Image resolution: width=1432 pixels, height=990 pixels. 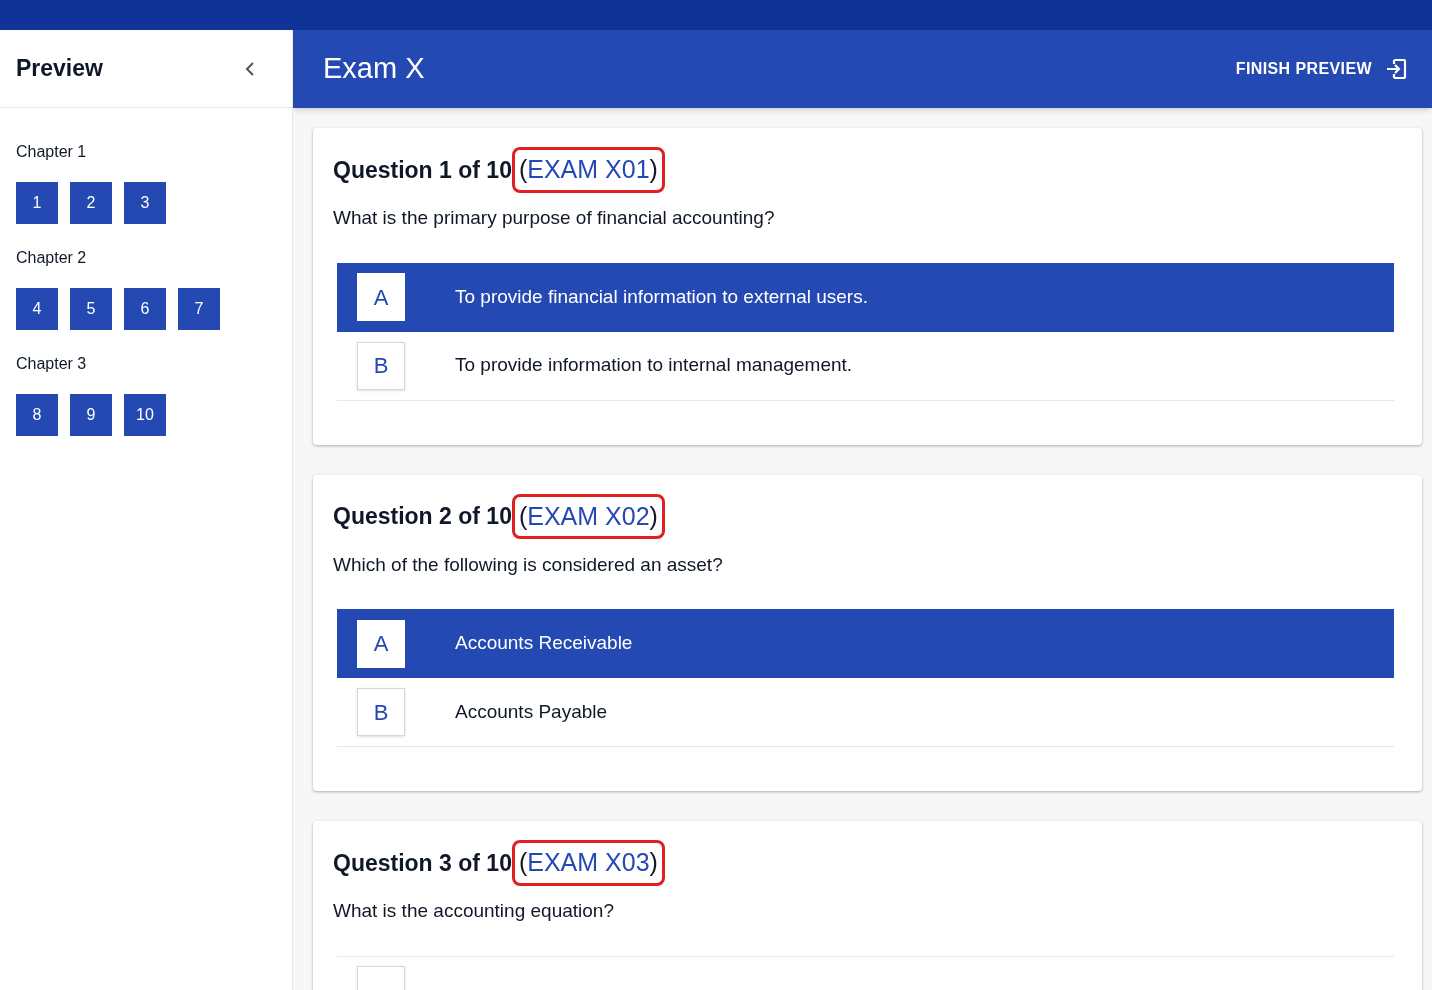 I want to click on question-number-button: 1, so click(x=37, y=203).